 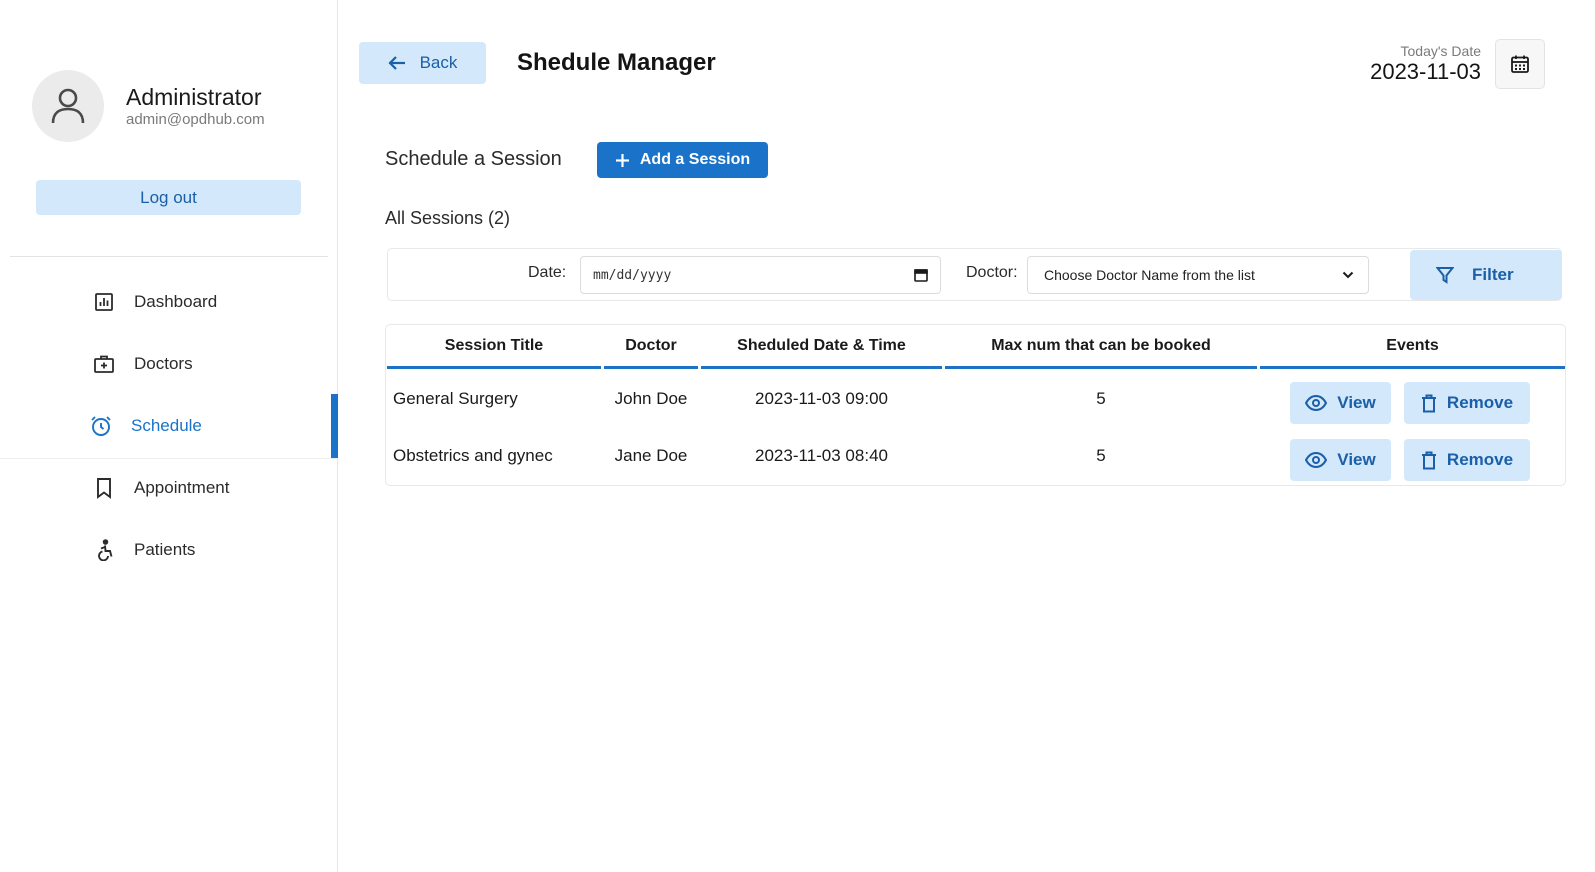 I want to click on accessible-icon, so click(x=104, y=550).